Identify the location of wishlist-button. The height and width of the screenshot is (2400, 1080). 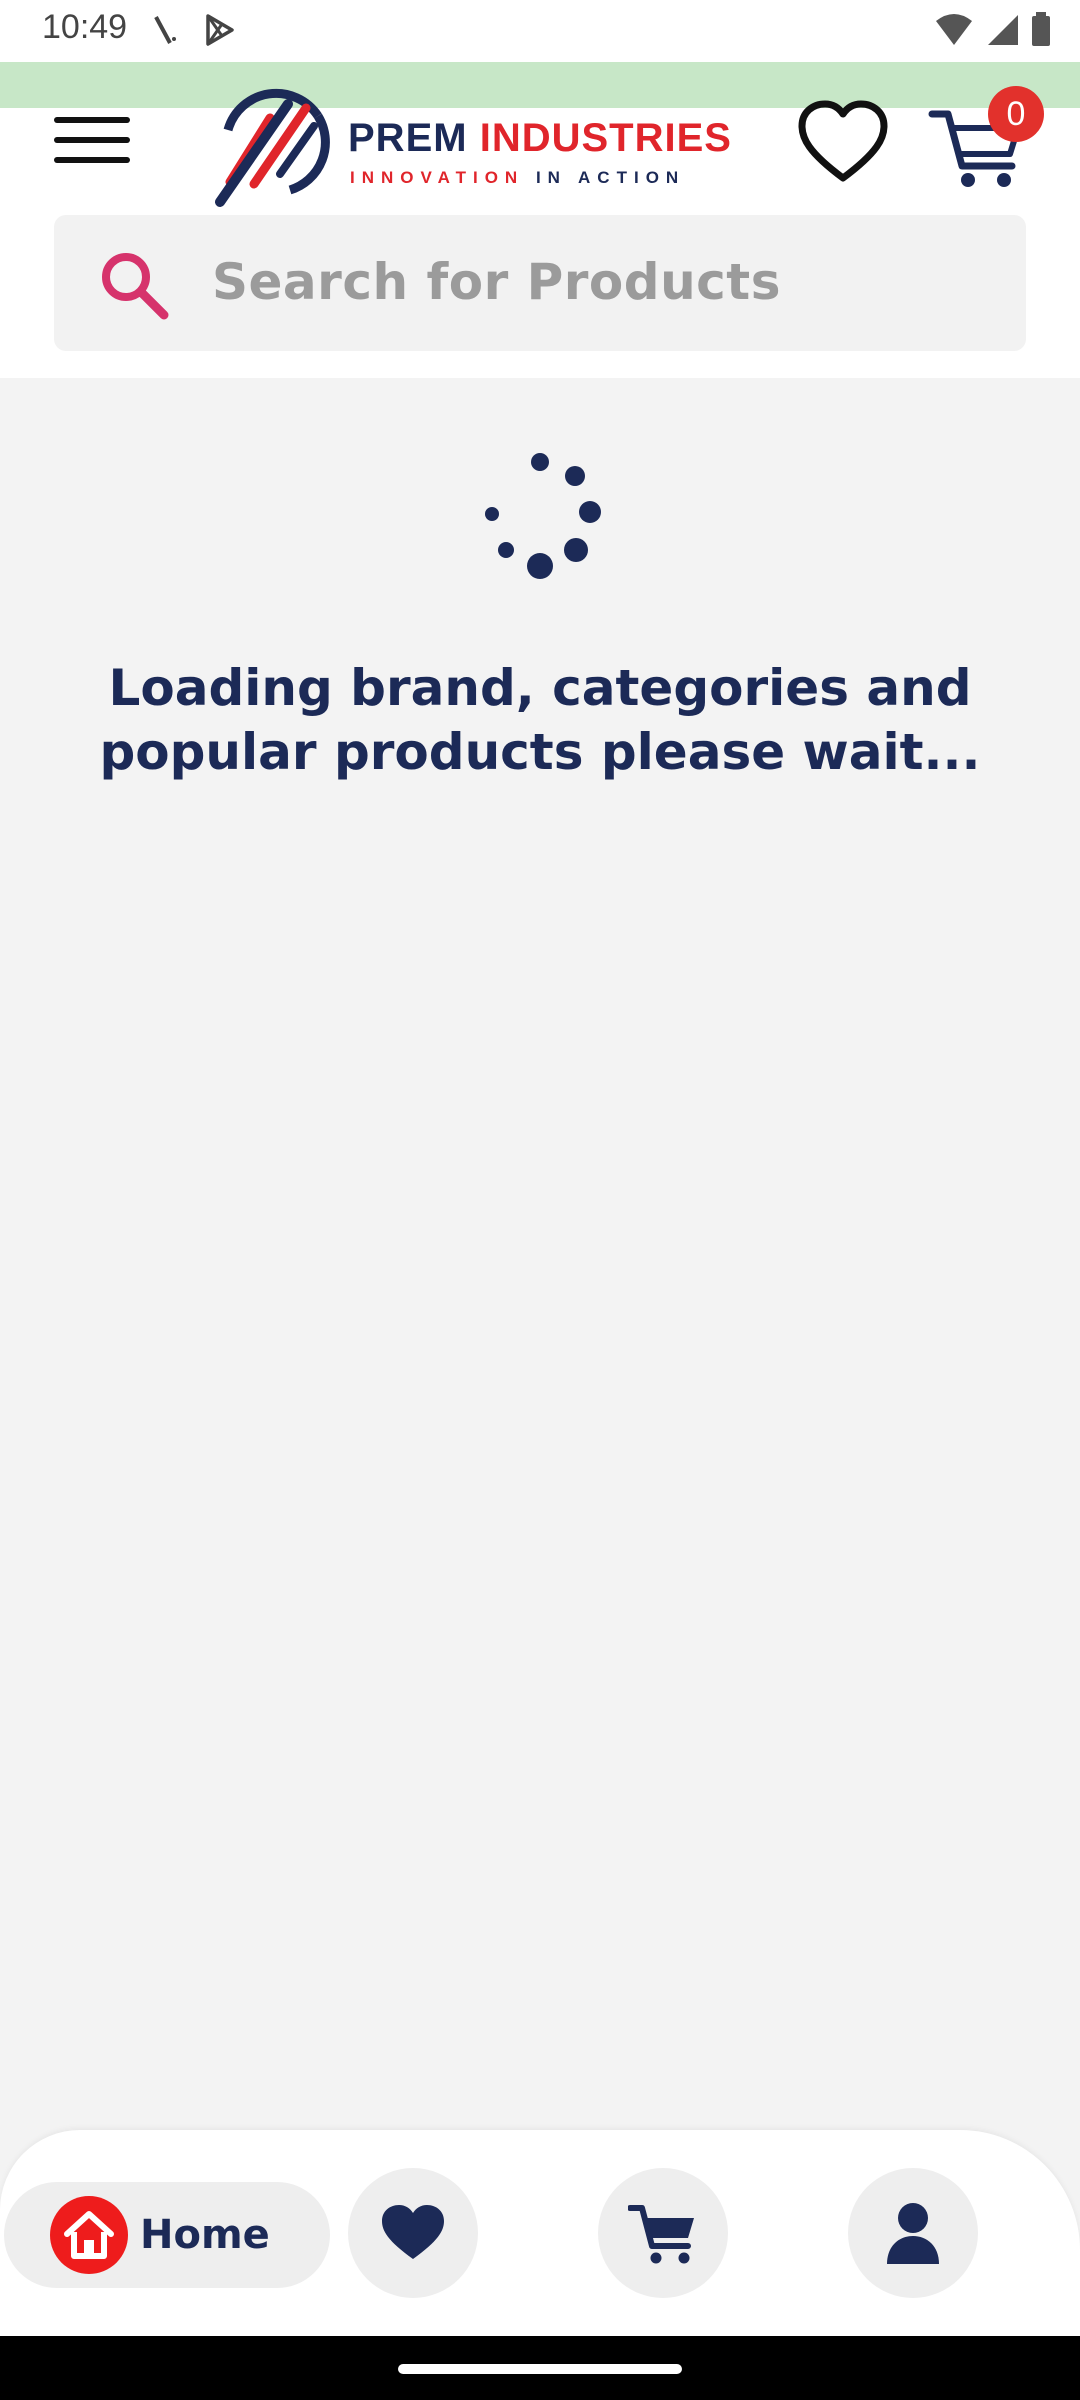
(843, 143).